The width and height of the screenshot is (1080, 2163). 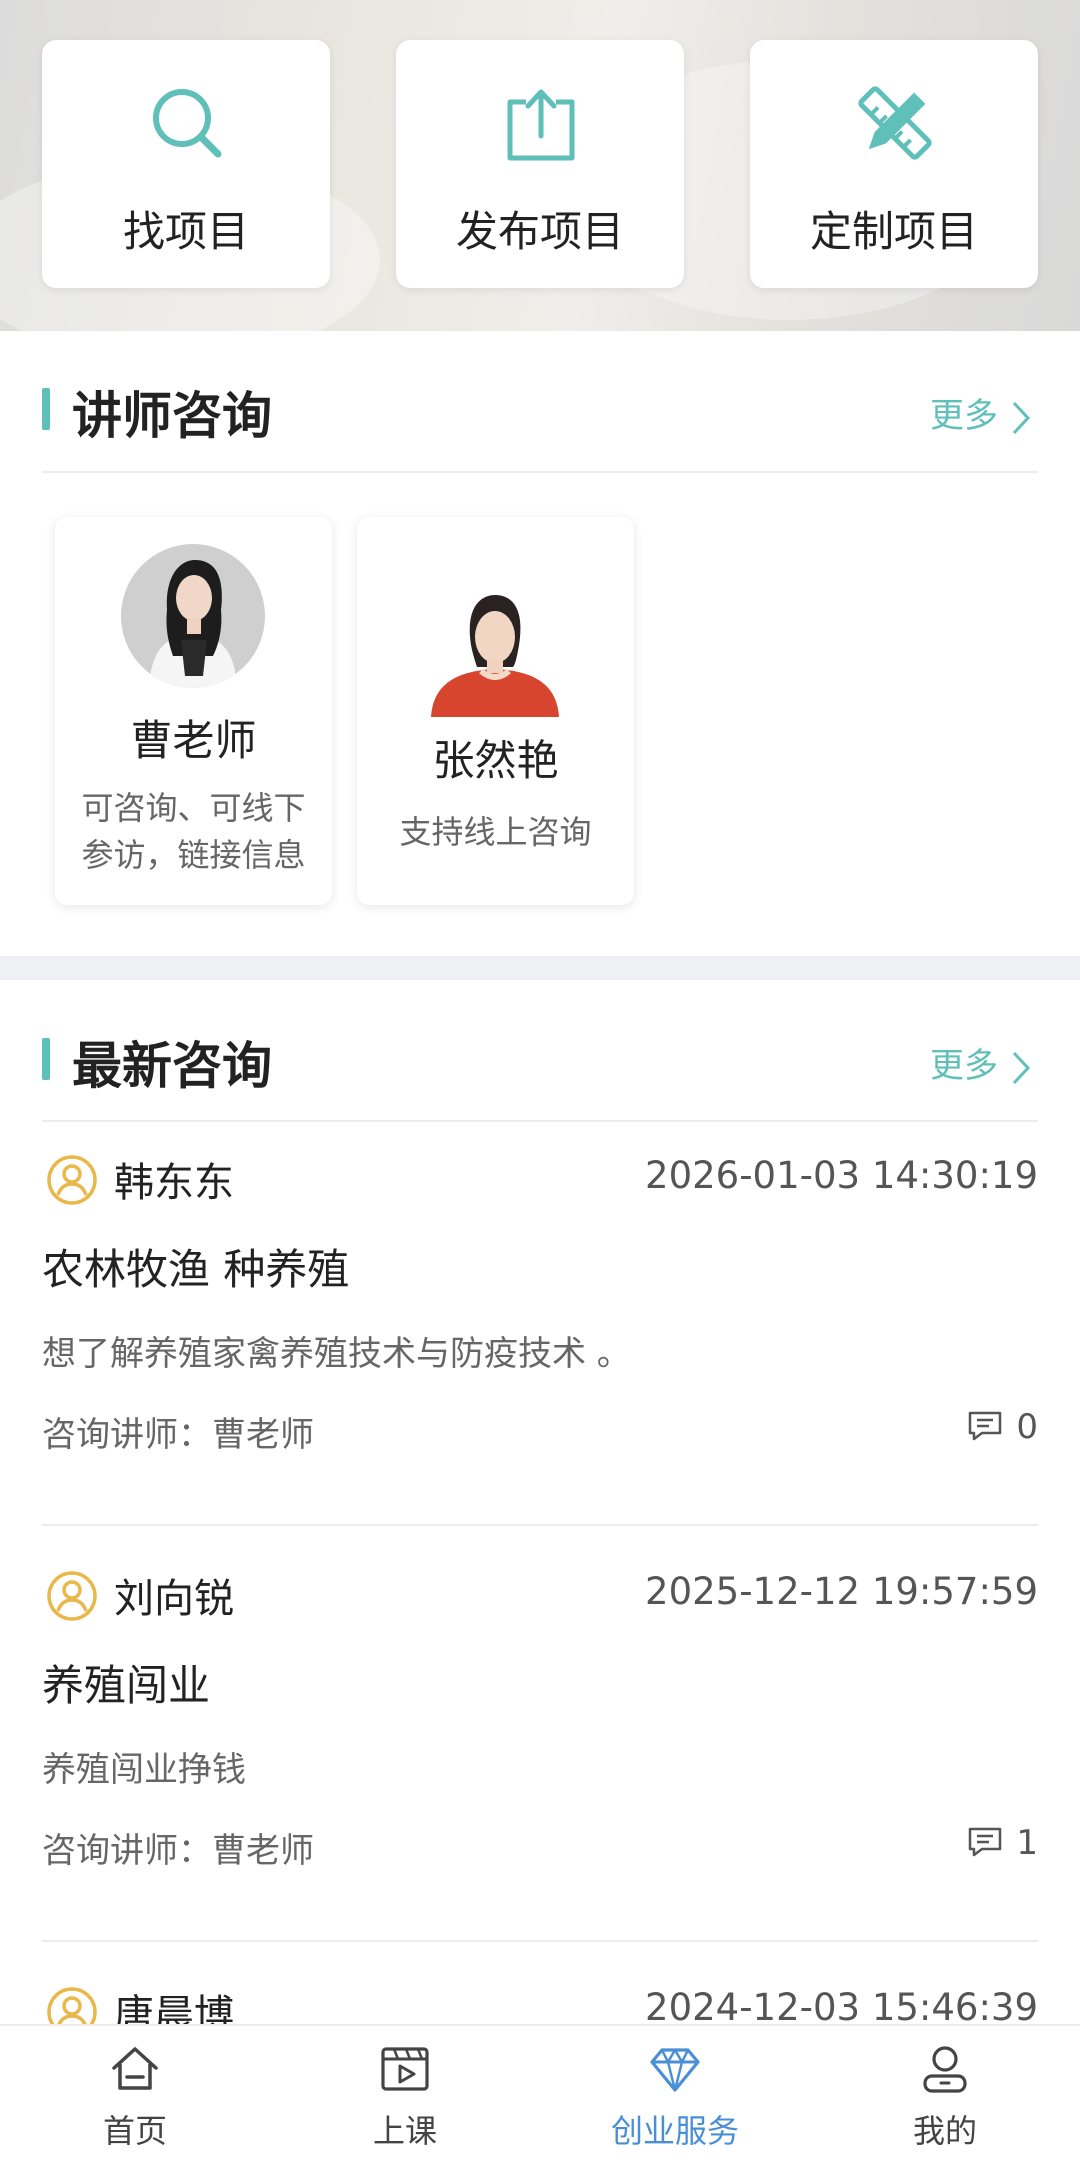 What do you see at coordinates (193, 740) in the screenshot?
I see `tutor-name: 曹老师` at bounding box center [193, 740].